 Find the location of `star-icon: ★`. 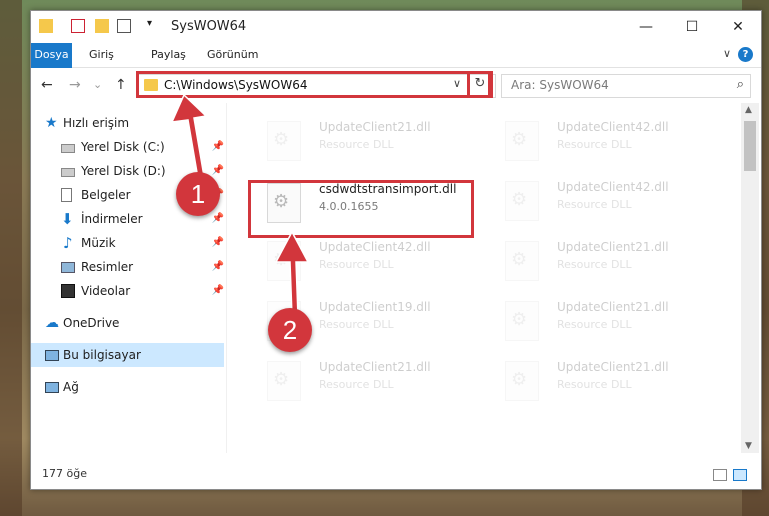

star-icon: ★ is located at coordinates (51, 123).